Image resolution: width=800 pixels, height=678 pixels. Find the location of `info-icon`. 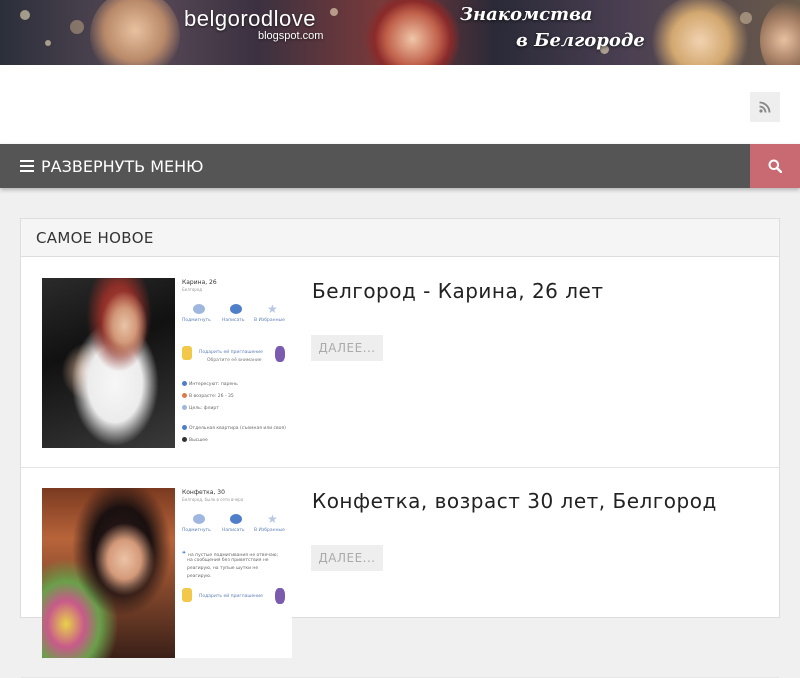

info-icon is located at coordinates (184, 383).